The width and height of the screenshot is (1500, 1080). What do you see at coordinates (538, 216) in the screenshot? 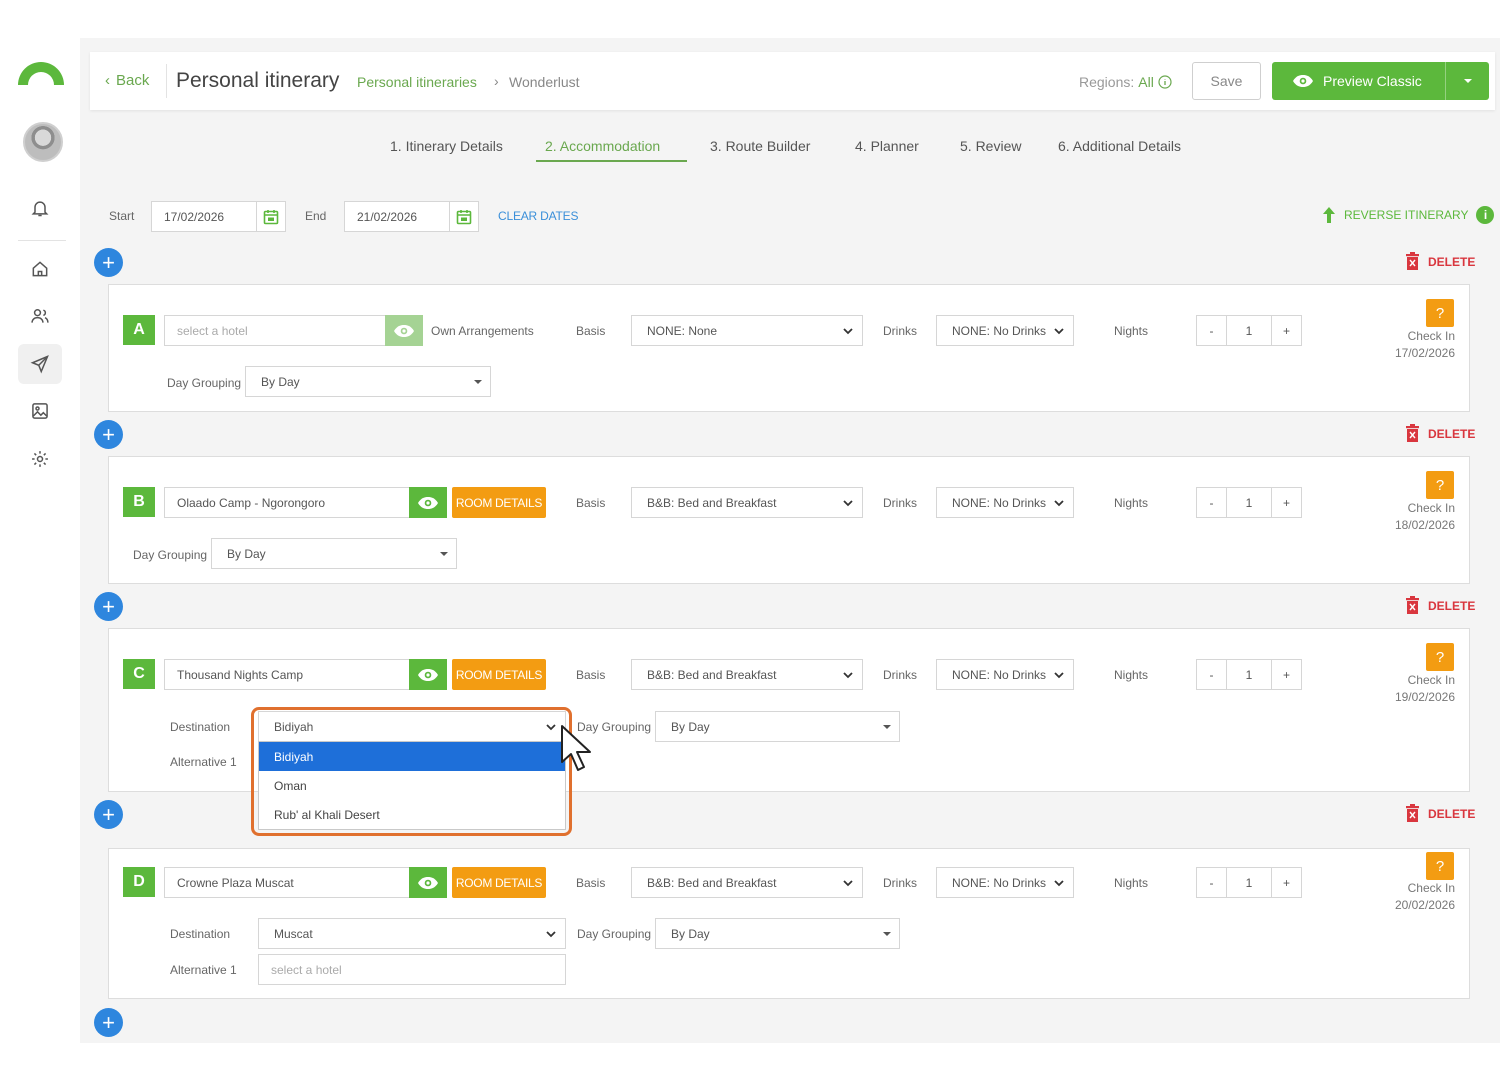
I see `clear-dates-link: CLEAR DATES` at bounding box center [538, 216].